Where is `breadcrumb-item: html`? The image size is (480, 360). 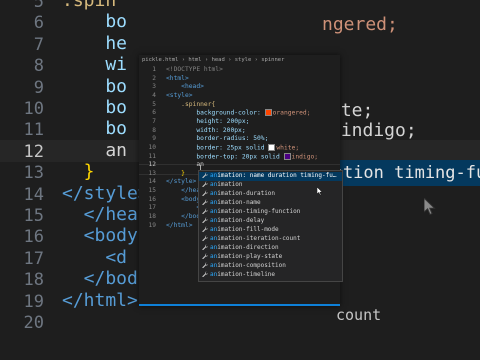
breadcrumb-item: html is located at coordinates (194, 60).